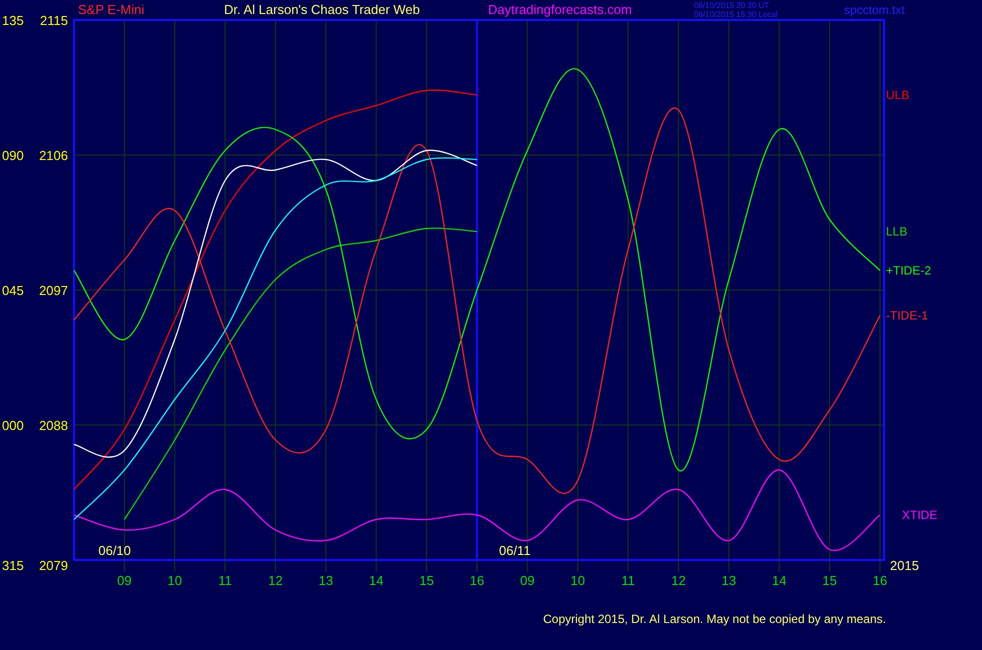 The height and width of the screenshot is (650, 982). Describe the element at coordinates (874, 10) in the screenshot. I see `file-name: spcctom.txt` at that location.